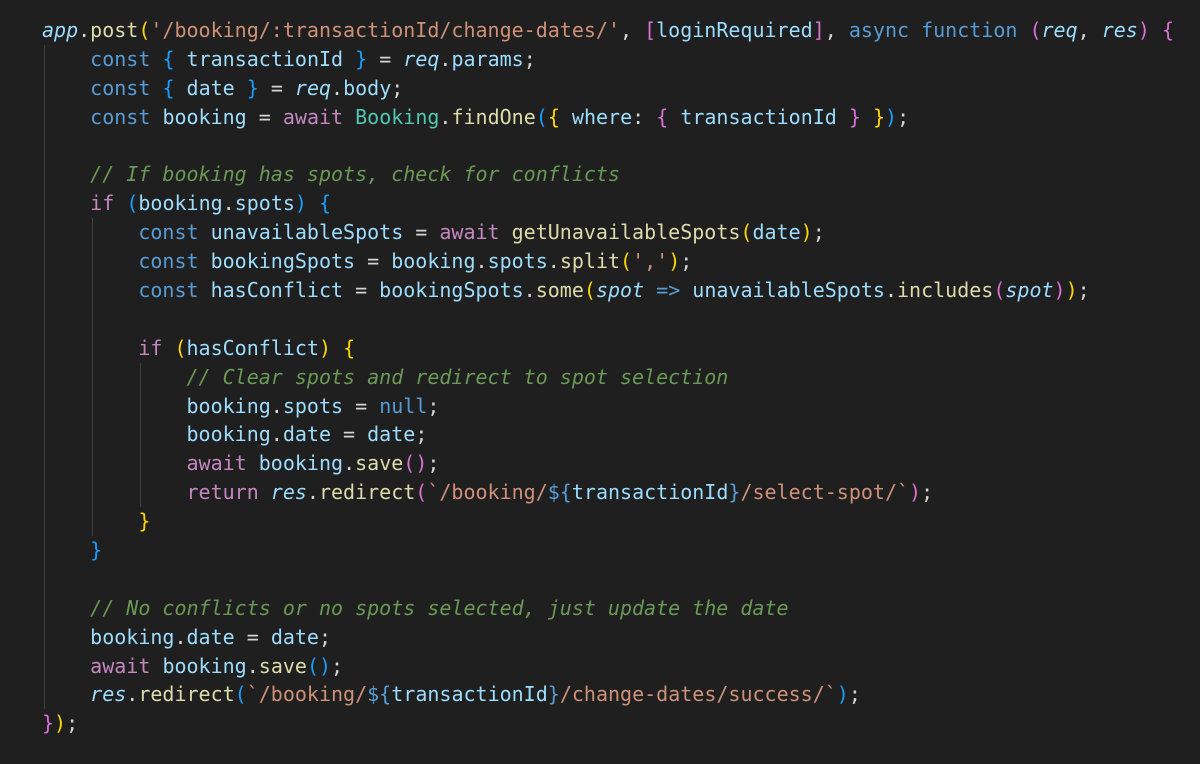  What do you see at coordinates (668, 290) in the screenshot?
I see `code-token: =>` at bounding box center [668, 290].